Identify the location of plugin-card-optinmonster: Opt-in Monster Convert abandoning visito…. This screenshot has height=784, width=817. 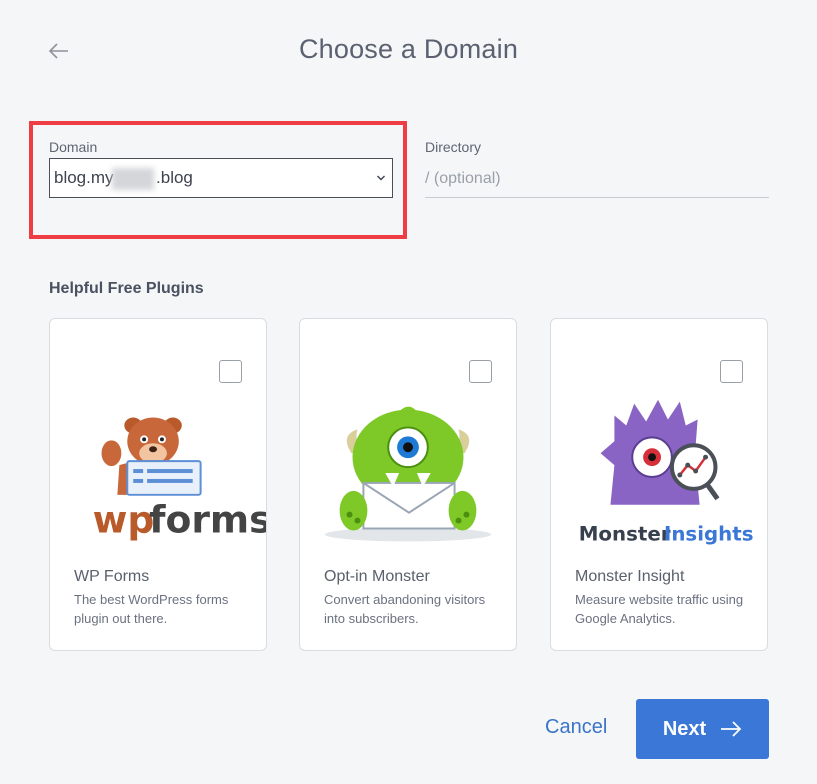
(408, 484).